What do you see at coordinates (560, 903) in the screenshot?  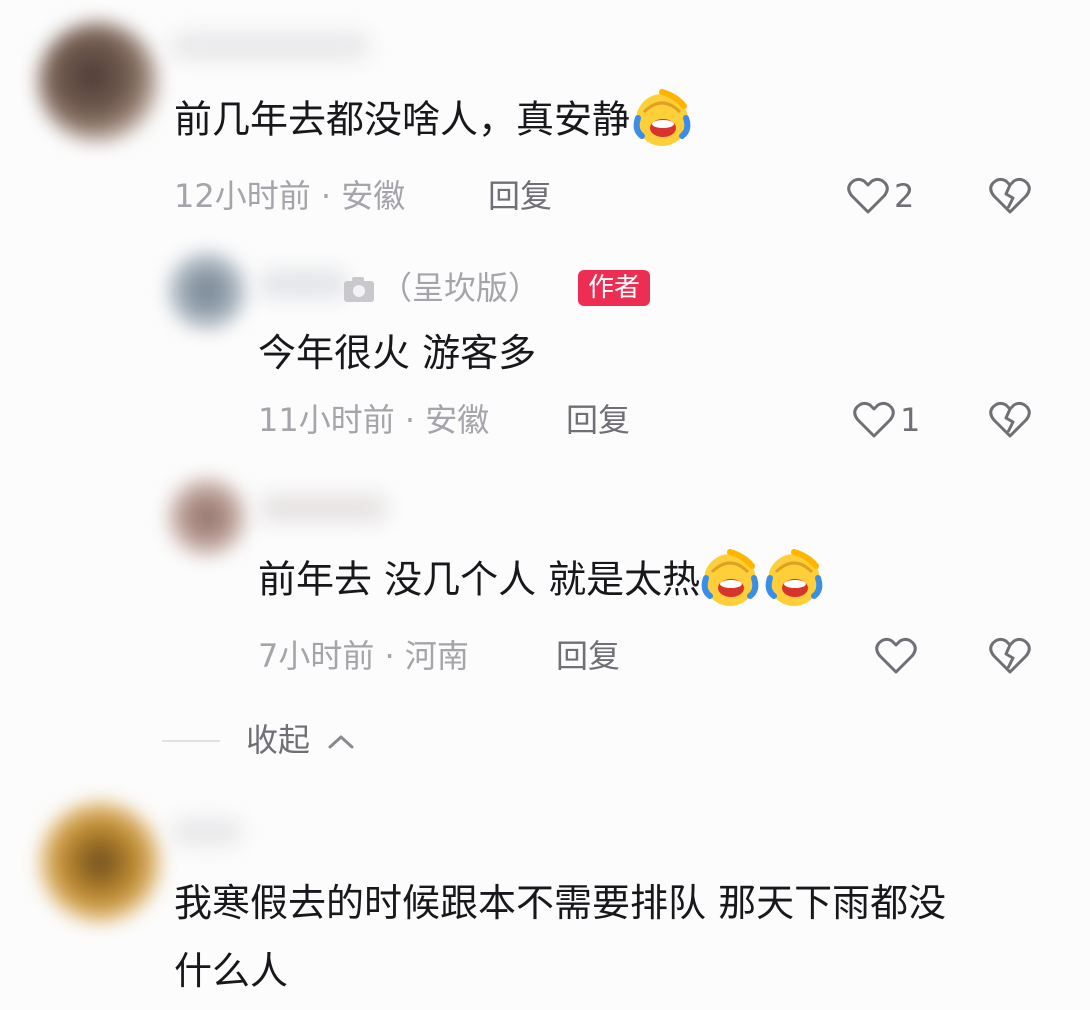 I see `comment-text-line-1: 我寒假去的时候跟本不需要排队 那天下雨都没` at bounding box center [560, 903].